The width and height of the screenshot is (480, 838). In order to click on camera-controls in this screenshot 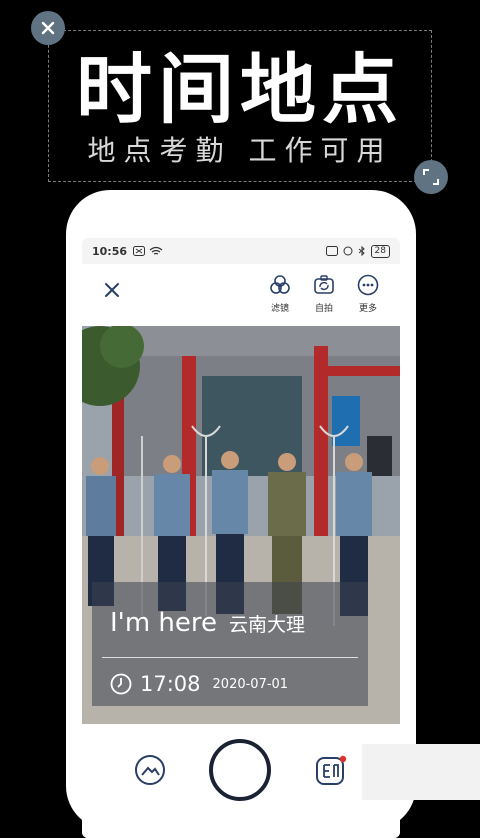, I will do `click(241, 781)`.